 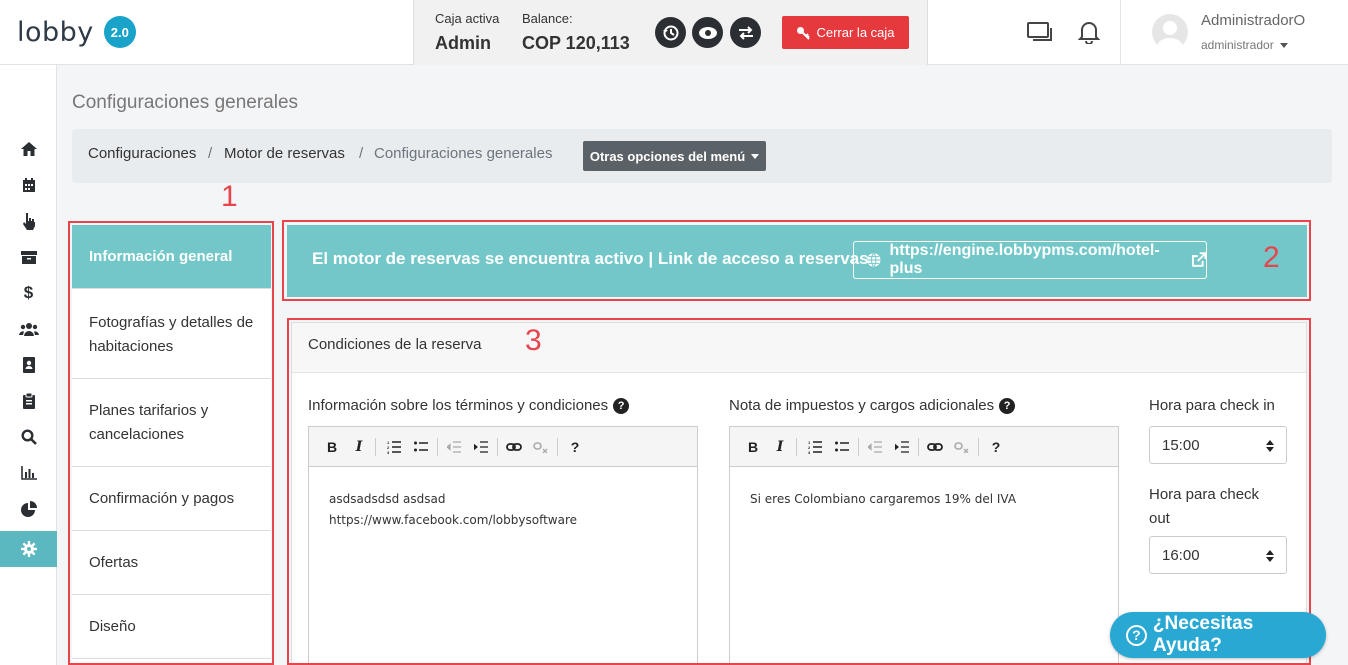 I want to click on sidebar-item-archive, so click(x=28, y=257).